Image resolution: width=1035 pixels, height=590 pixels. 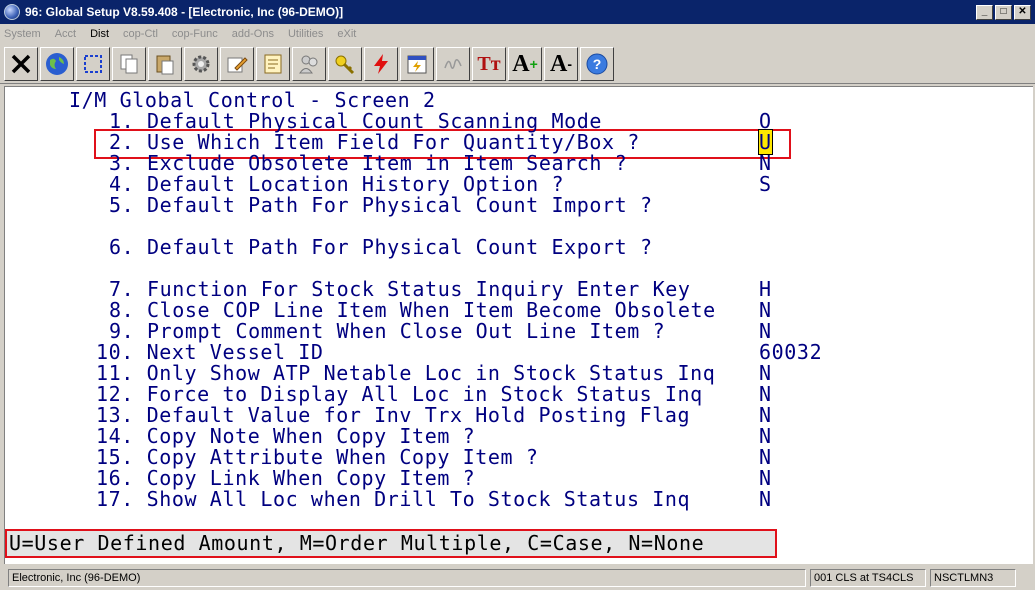 What do you see at coordinates (336, 184) in the screenshot?
I see `menu-item-4: 4. Default Location History Option ?` at bounding box center [336, 184].